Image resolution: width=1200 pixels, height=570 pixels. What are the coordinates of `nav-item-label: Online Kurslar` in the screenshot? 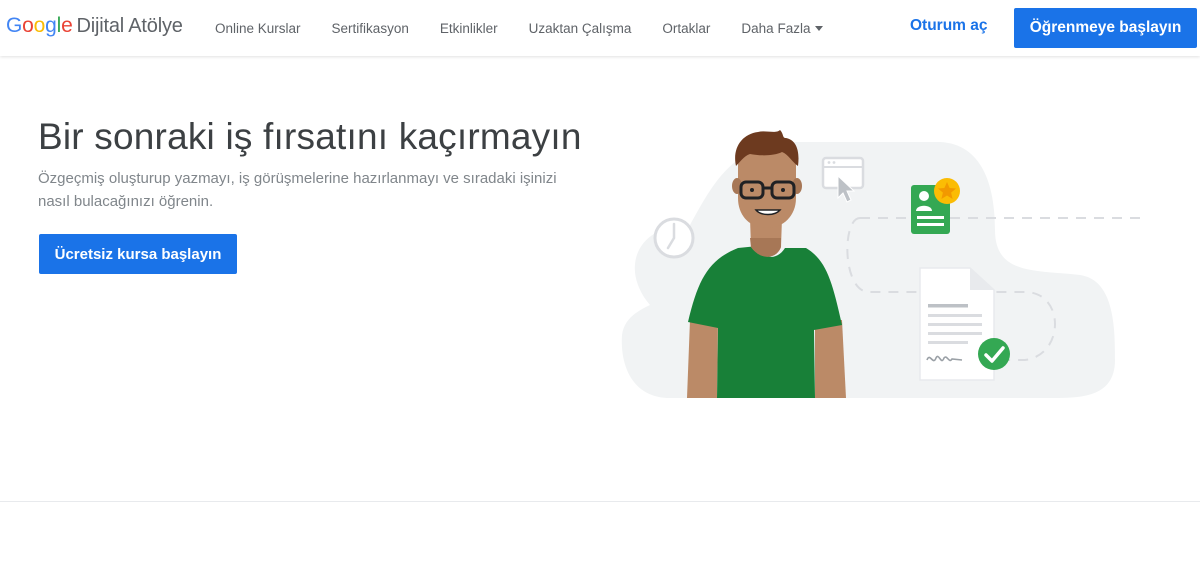 It's located at (258, 28).